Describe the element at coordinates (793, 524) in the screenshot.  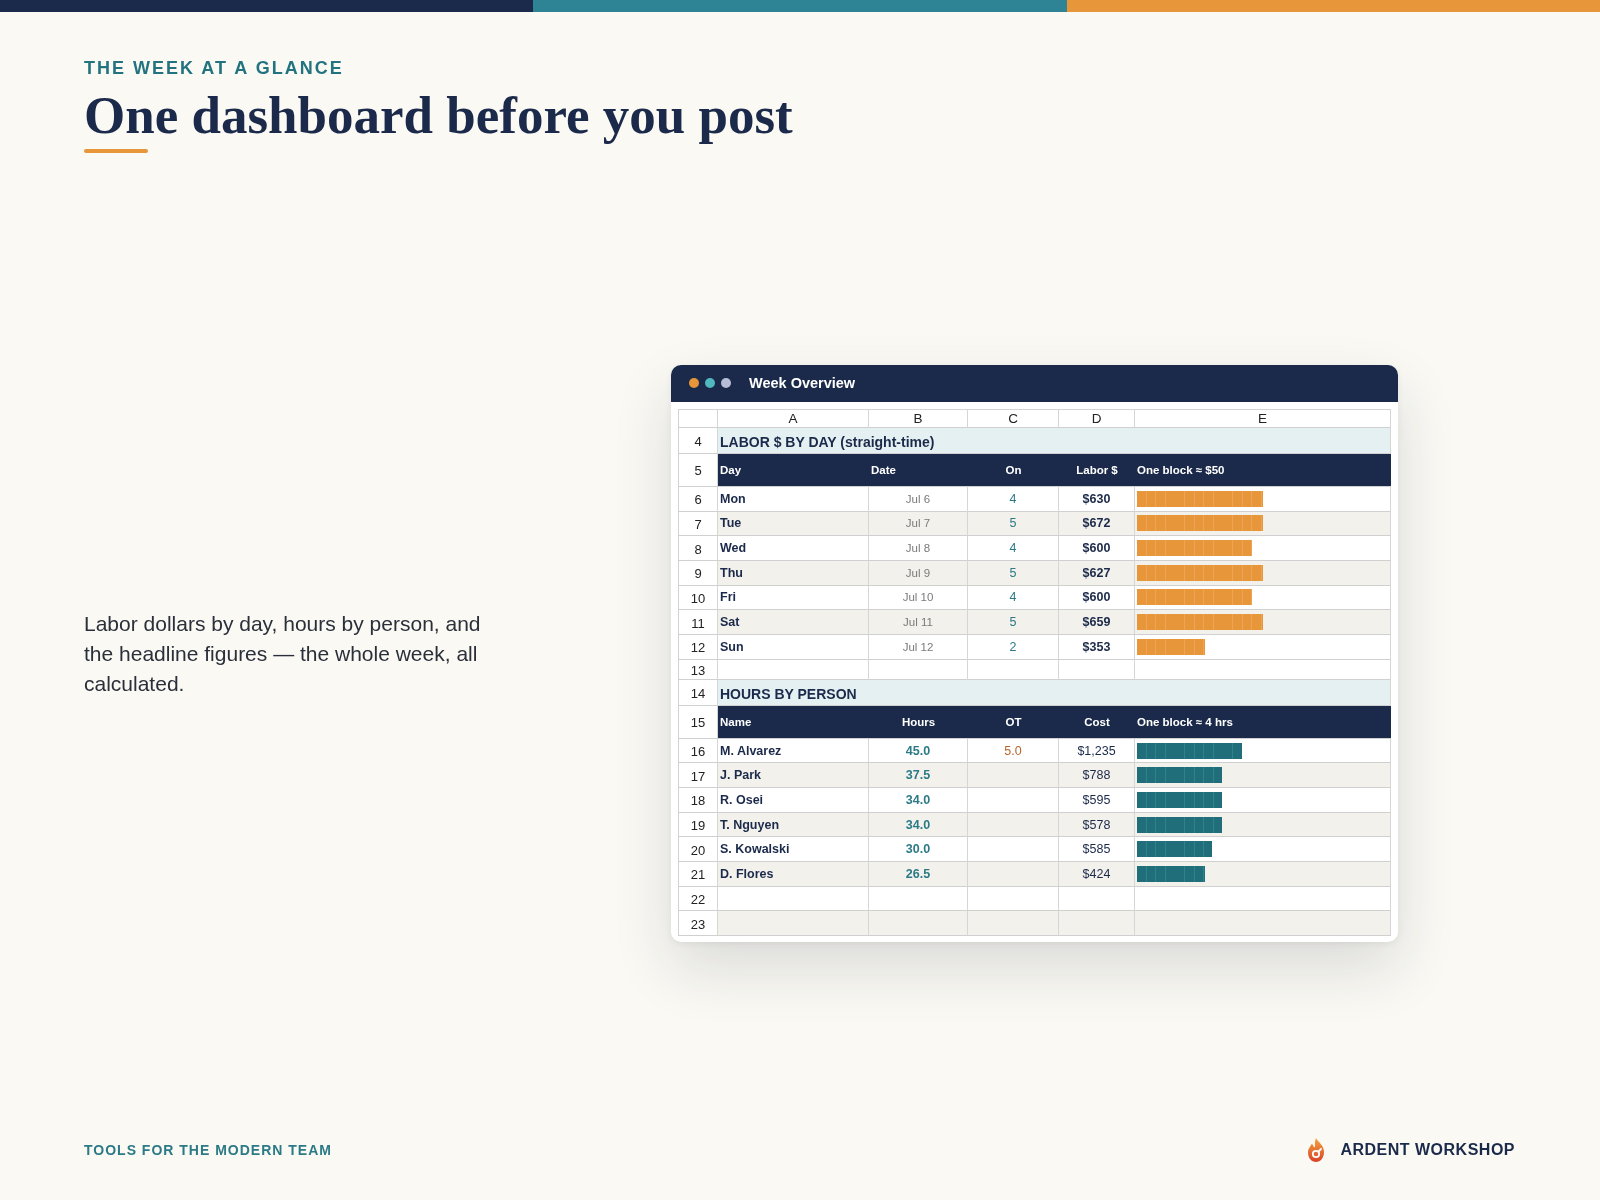
I see `table-cell: Tue` at that location.